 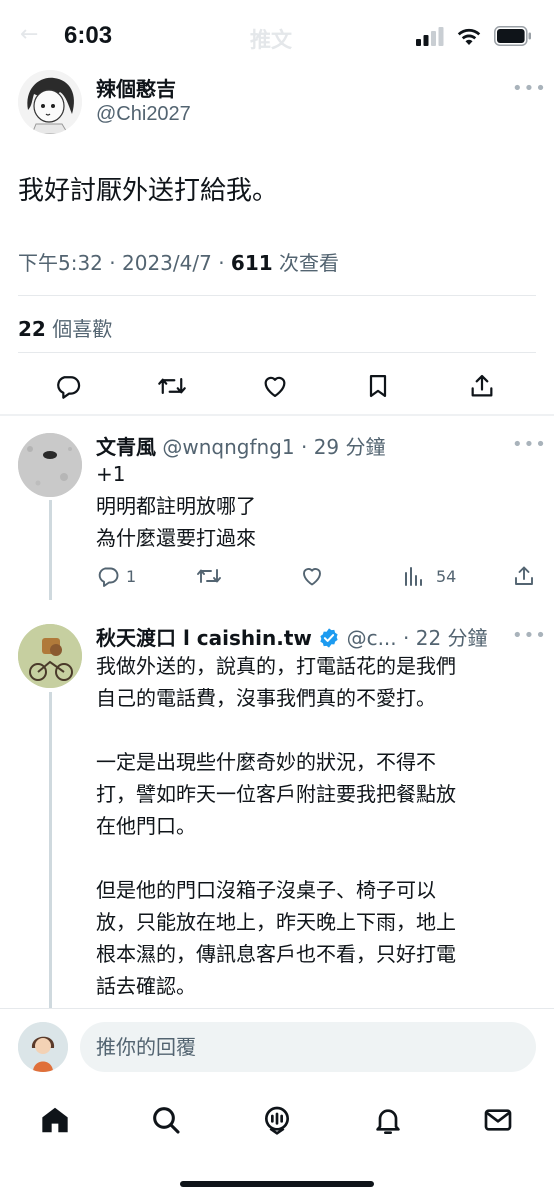 What do you see at coordinates (469, 36) in the screenshot?
I see `wifi-icon` at bounding box center [469, 36].